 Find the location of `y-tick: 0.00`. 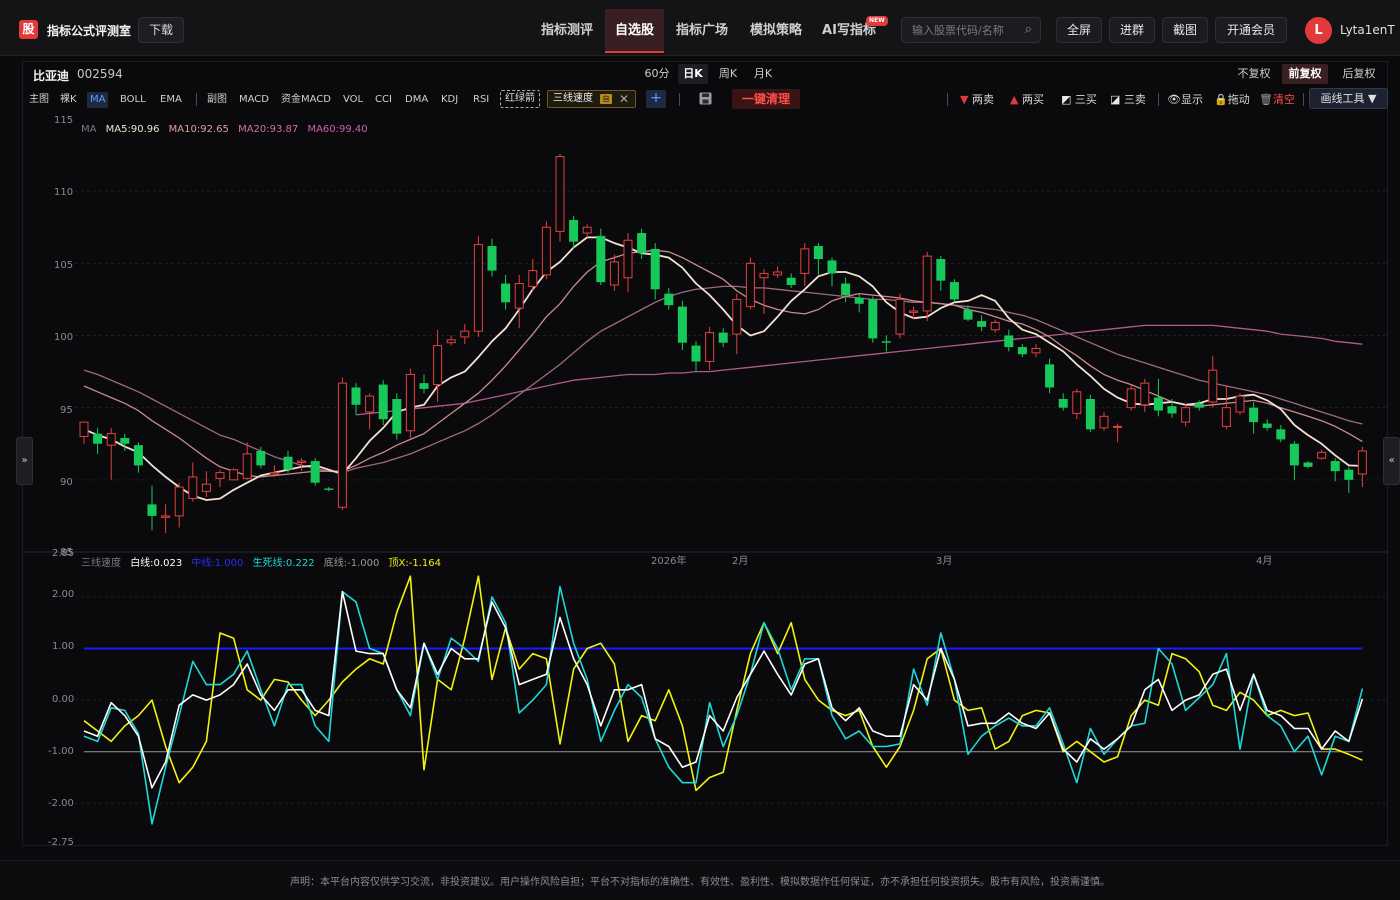

y-tick: 0.00 is located at coordinates (63, 699).